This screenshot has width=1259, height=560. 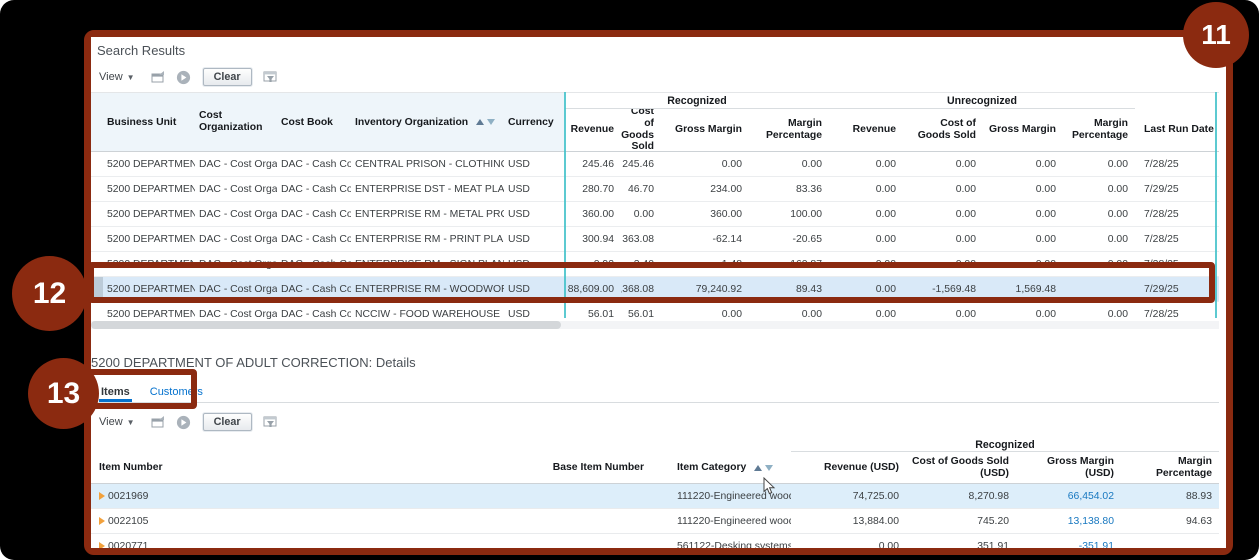 What do you see at coordinates (102, 496) in the screenshot?
I see `flag-icon` at bounding box center [102, 496].